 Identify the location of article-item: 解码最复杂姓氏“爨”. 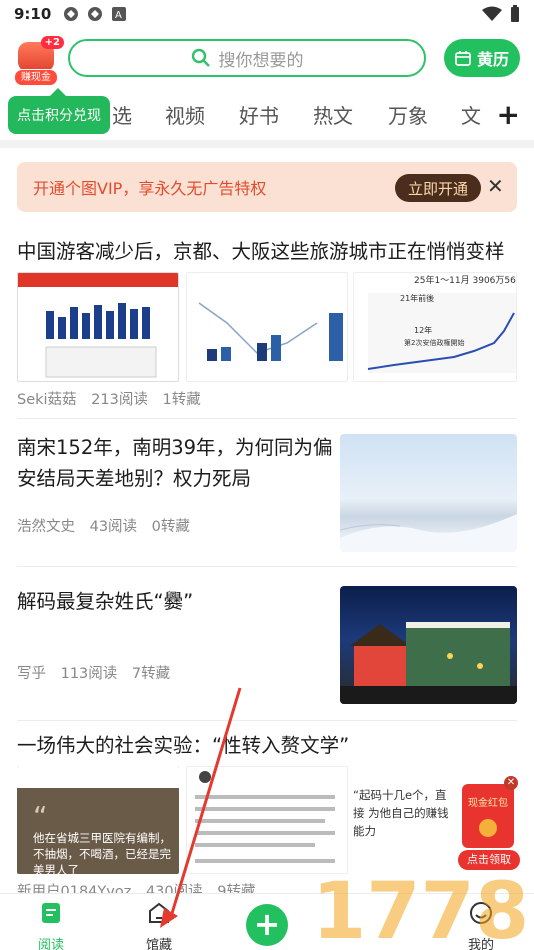
(175, 601).